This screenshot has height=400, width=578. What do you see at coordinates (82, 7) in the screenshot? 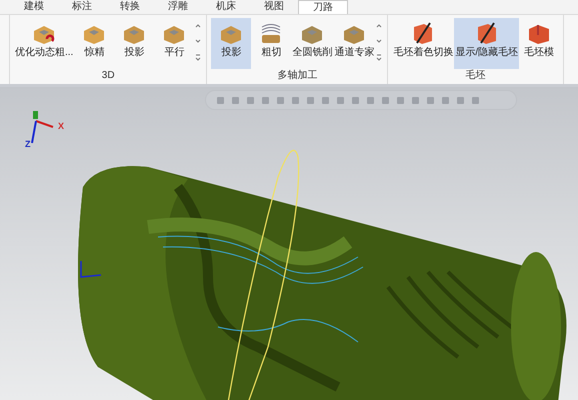
I see `ribbon-tab: 标注` at bounding box center [82, 7].